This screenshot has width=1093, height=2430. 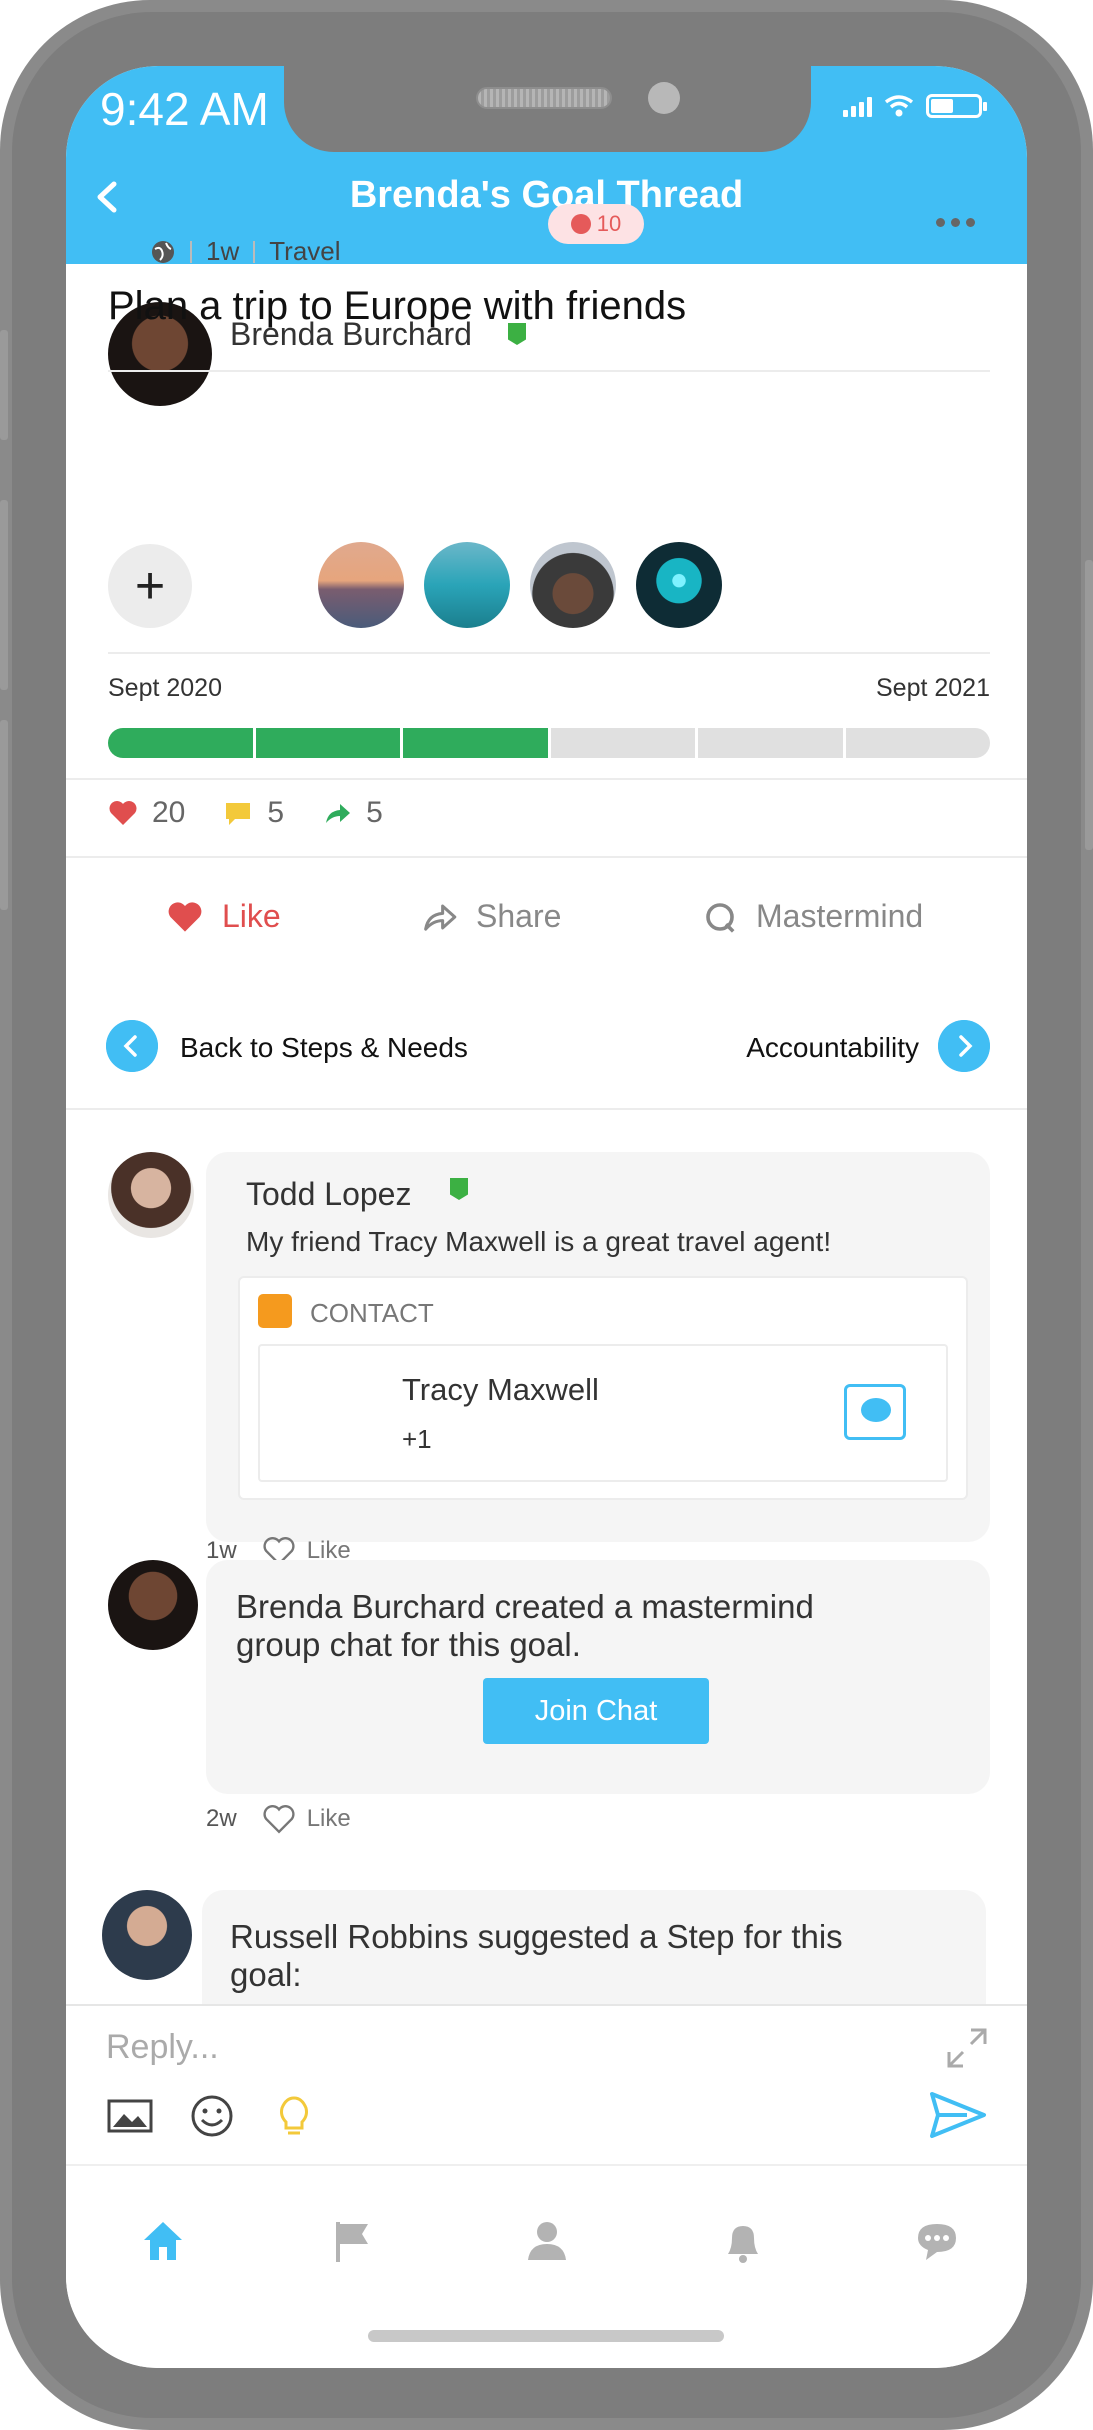 I want to click on goal-photo-sunset, so click(x=361, y=585).